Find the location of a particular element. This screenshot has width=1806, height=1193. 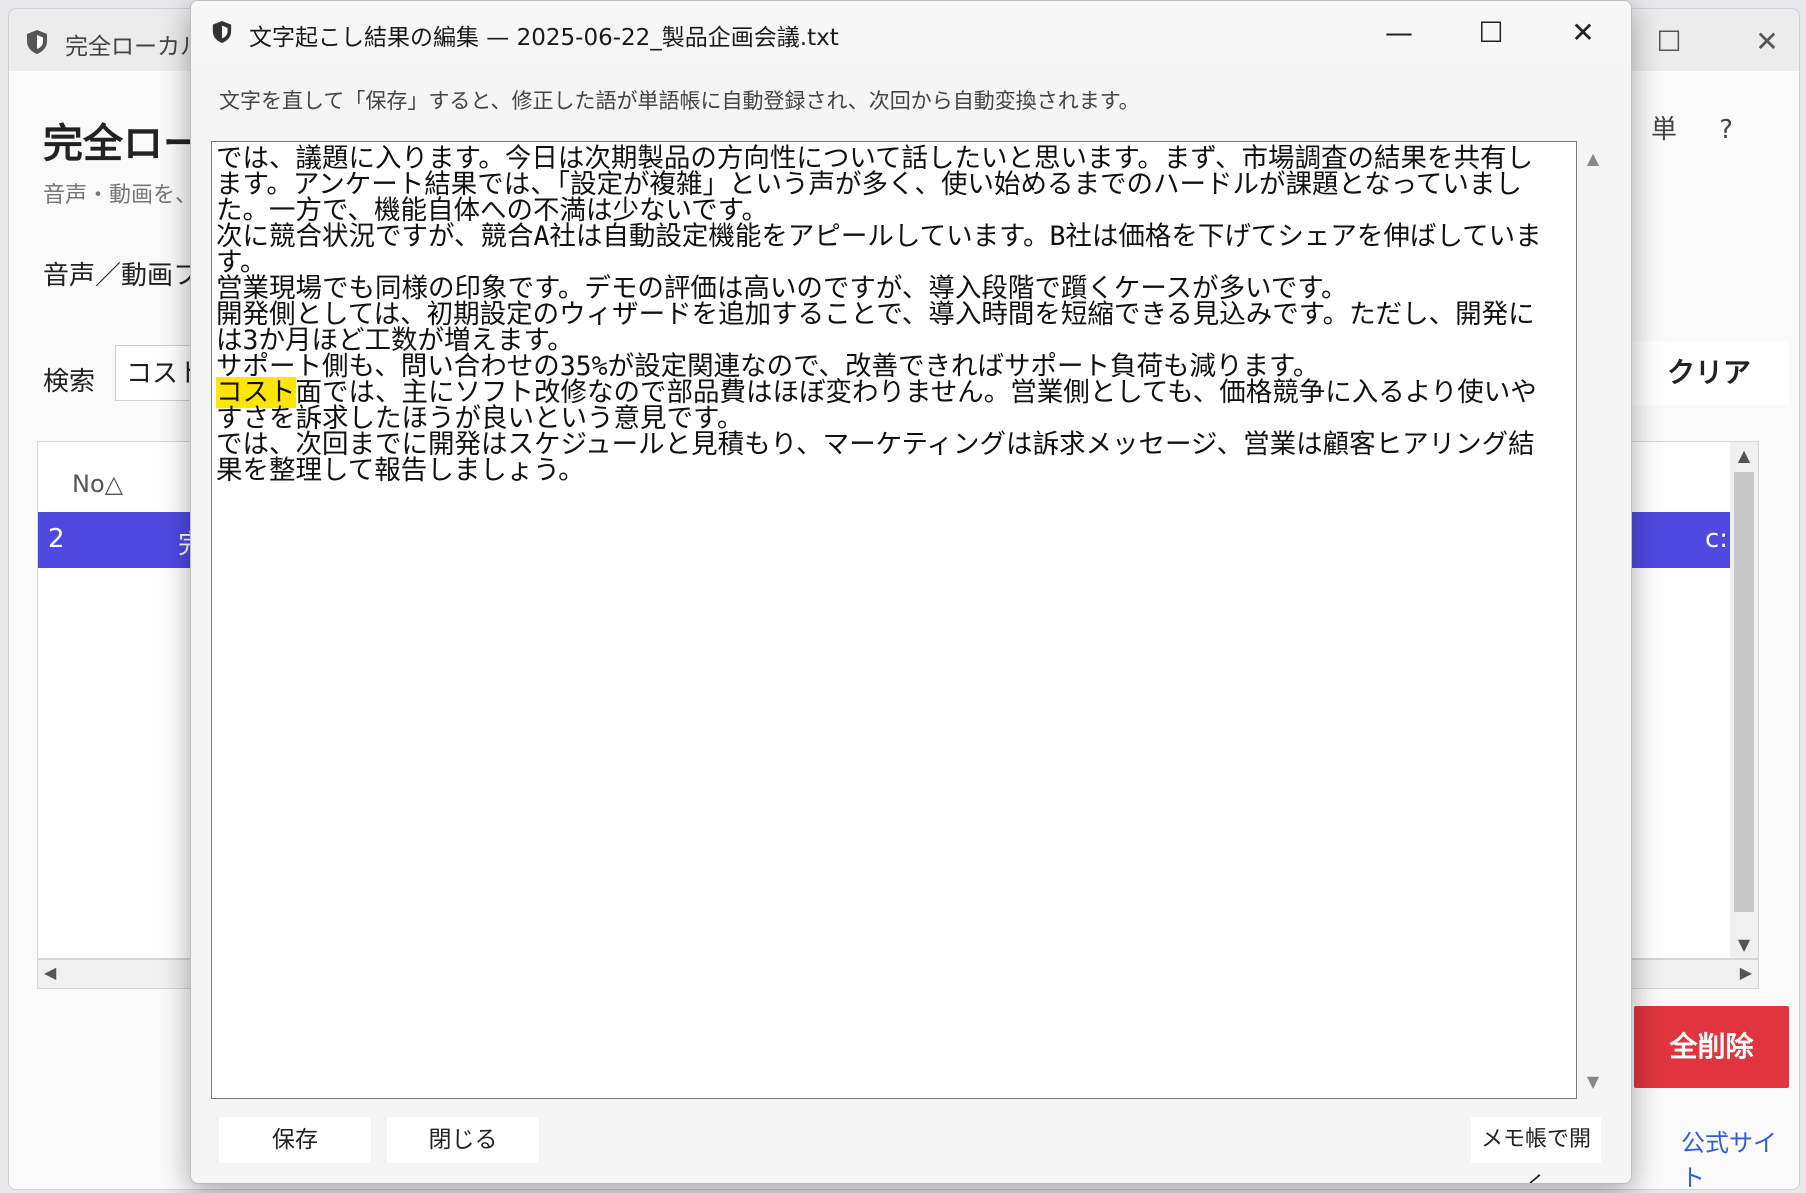

dialog-title: 文字起こし結果の編集 — 2025-06-22_製品企画会議.txt is located at coordinates (544, 38).